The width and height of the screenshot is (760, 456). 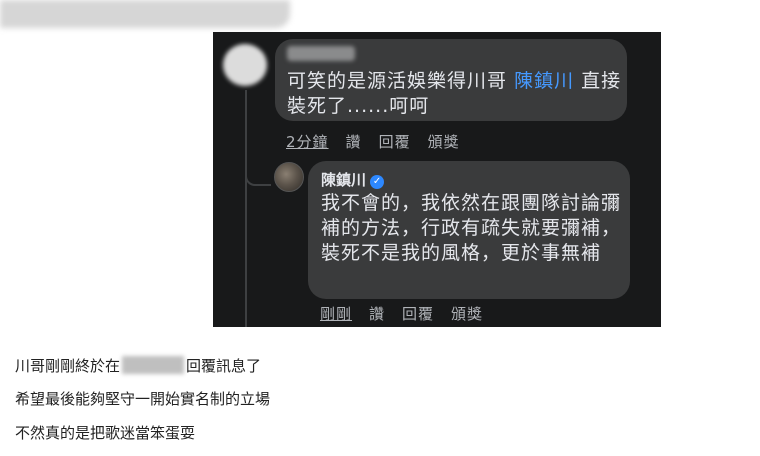 What do you see at coordinates (153, 365) in the screenshot?
I see `blurred-text` at bounding box center [153, 365].